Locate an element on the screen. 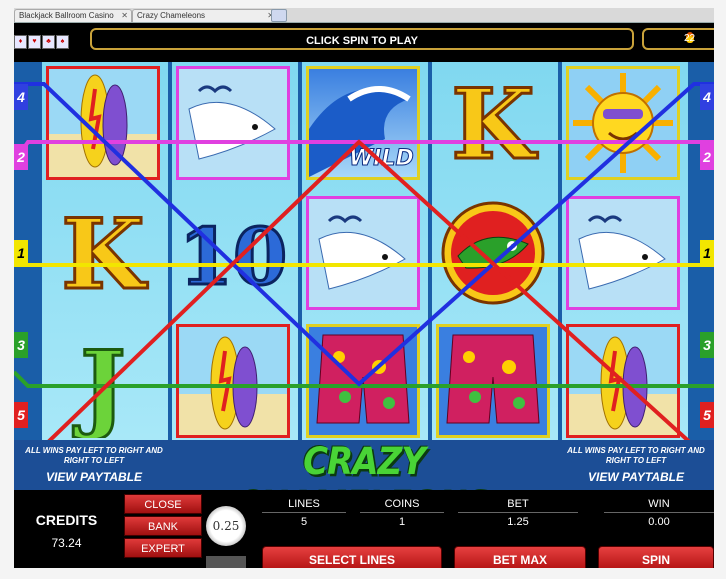  card-icon: ♦ is located at coordinates (20, 42).